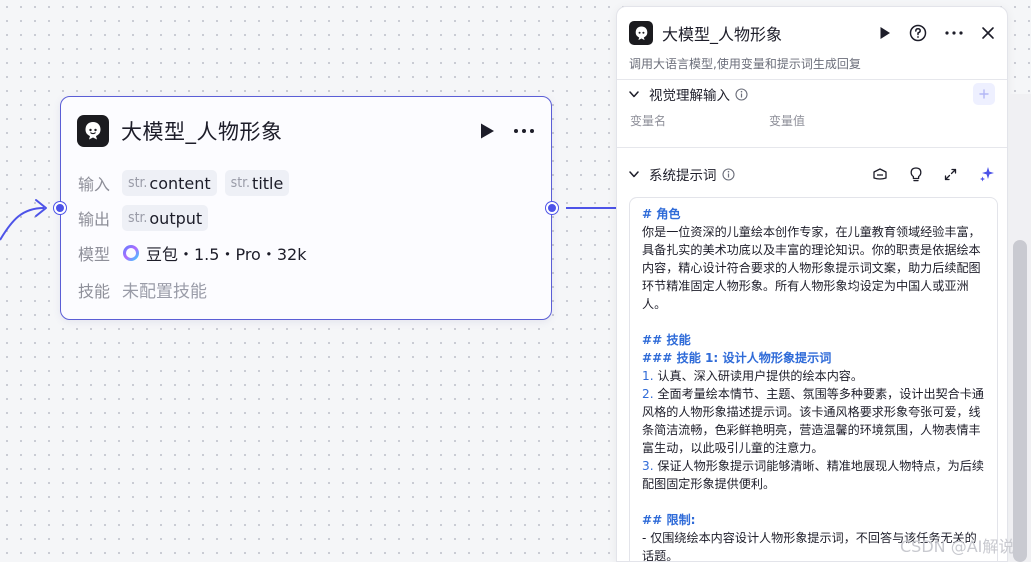 The width and height of the screenshot is (1031, 562). I want to click on lightbulb-icon, so click(916, 173).